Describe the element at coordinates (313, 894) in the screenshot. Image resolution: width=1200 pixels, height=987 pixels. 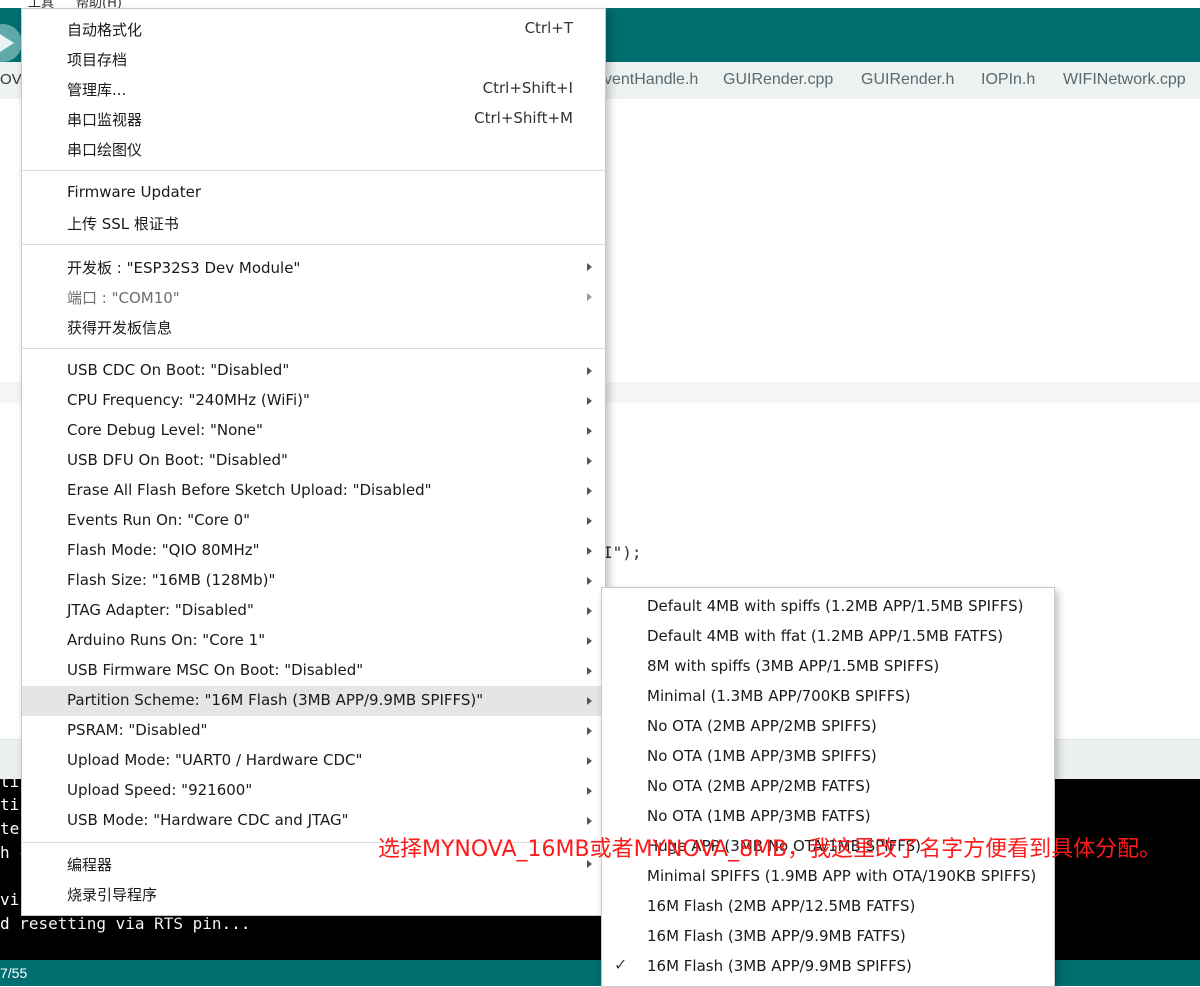
I see `menu-item-burn-bootloader: 烧录引导程序` at that location.